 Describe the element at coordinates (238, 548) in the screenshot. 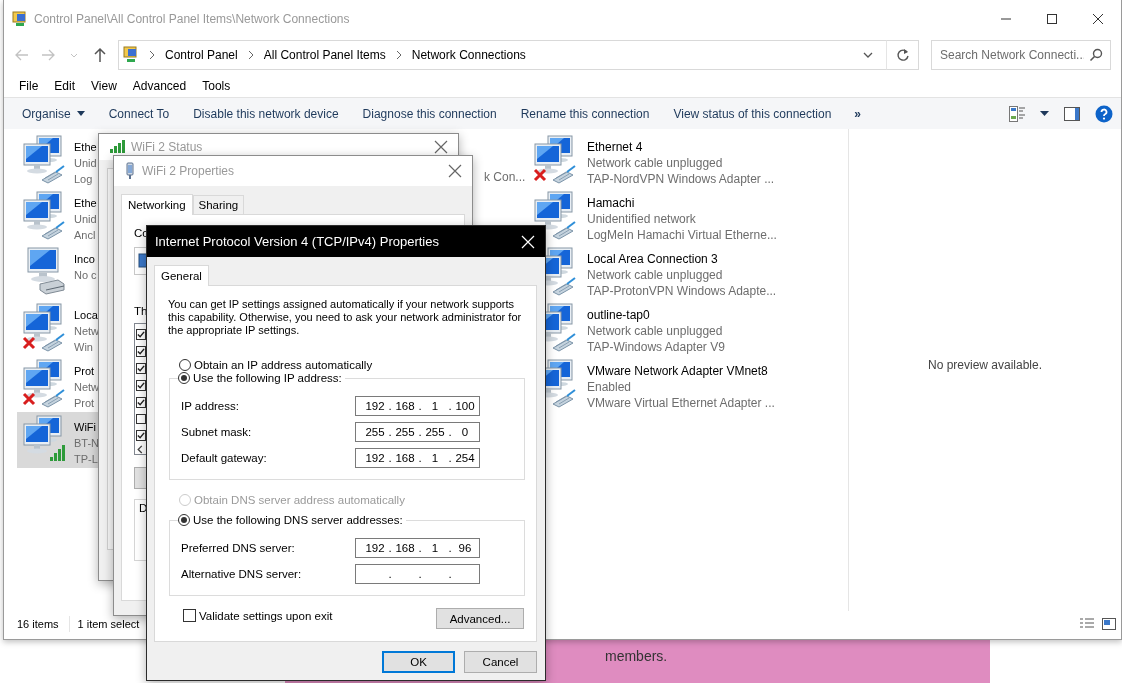

I see `field-label: Preferred DNS server:` at that location.